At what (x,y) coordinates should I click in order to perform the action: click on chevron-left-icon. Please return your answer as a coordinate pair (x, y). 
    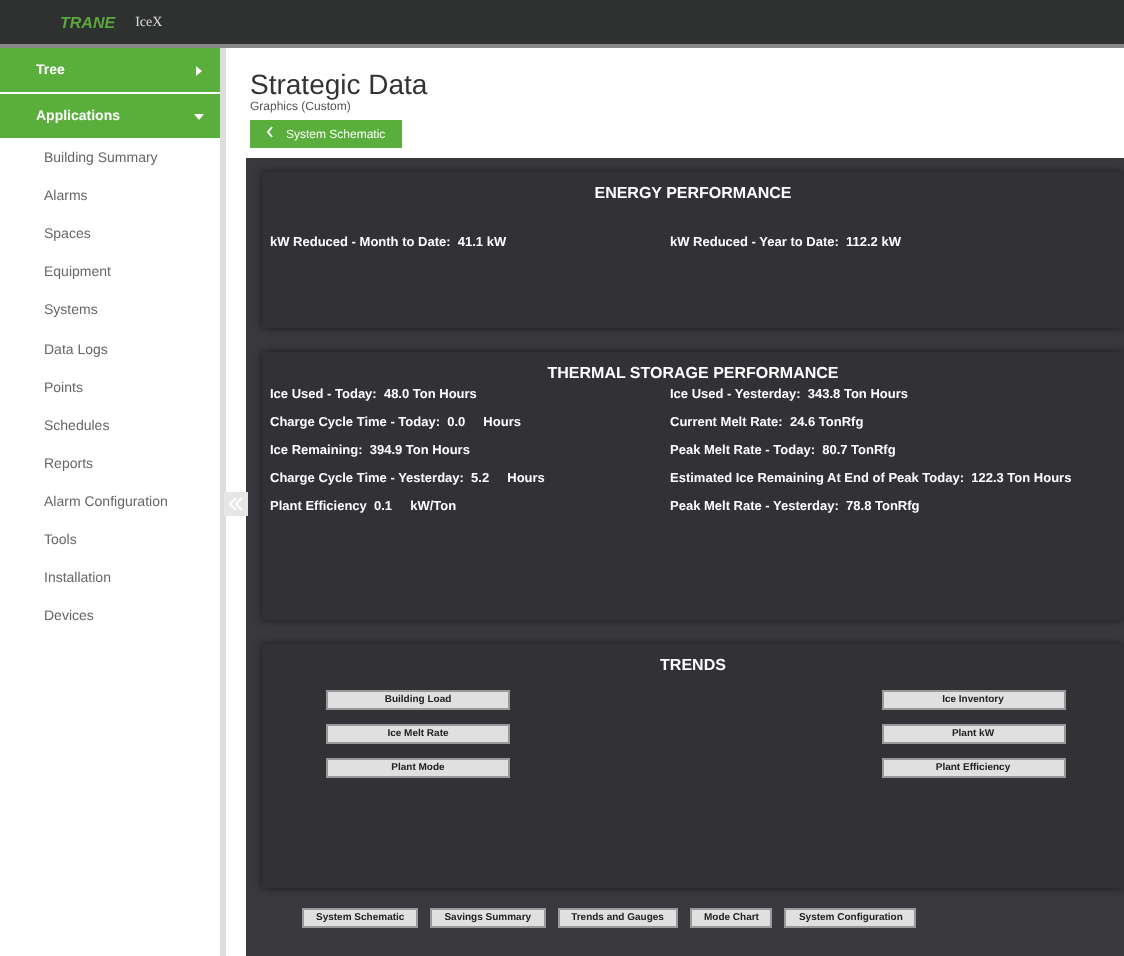
    Looking at the image, I should click on (270, 132).